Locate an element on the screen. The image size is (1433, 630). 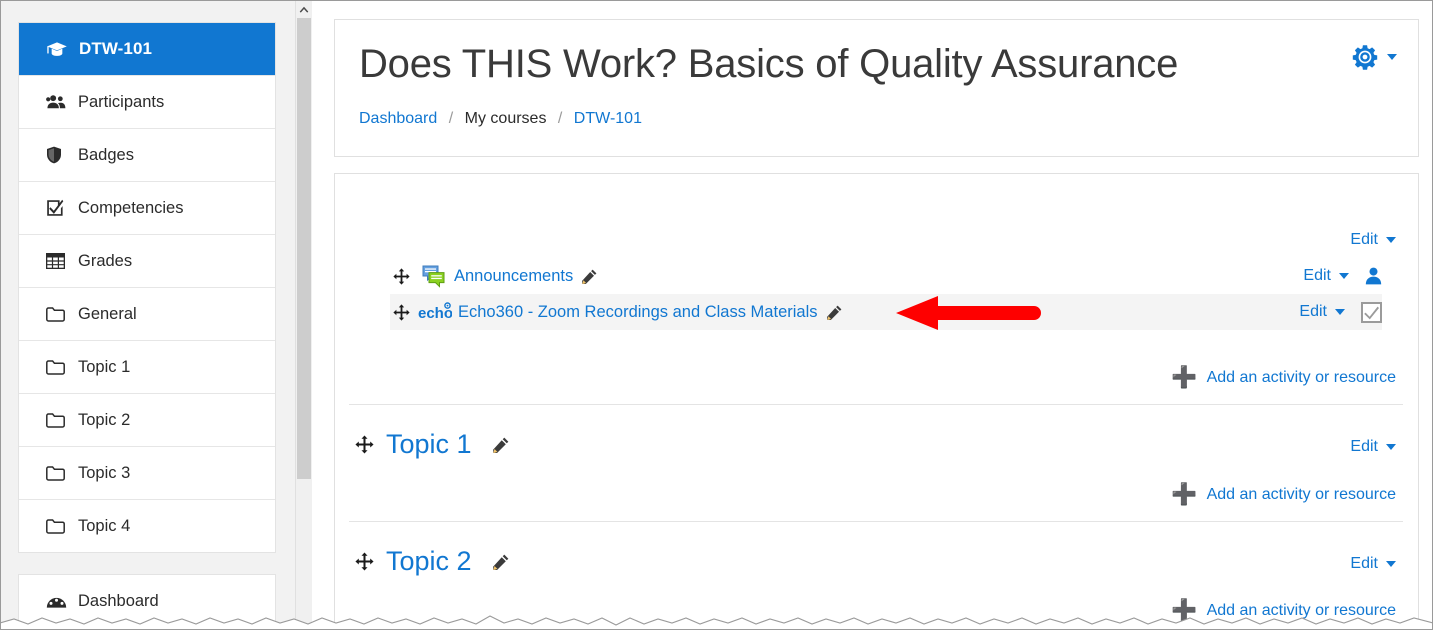
sidebar-item-topic-1: Topic 1 is located at coordinates (147, 366).